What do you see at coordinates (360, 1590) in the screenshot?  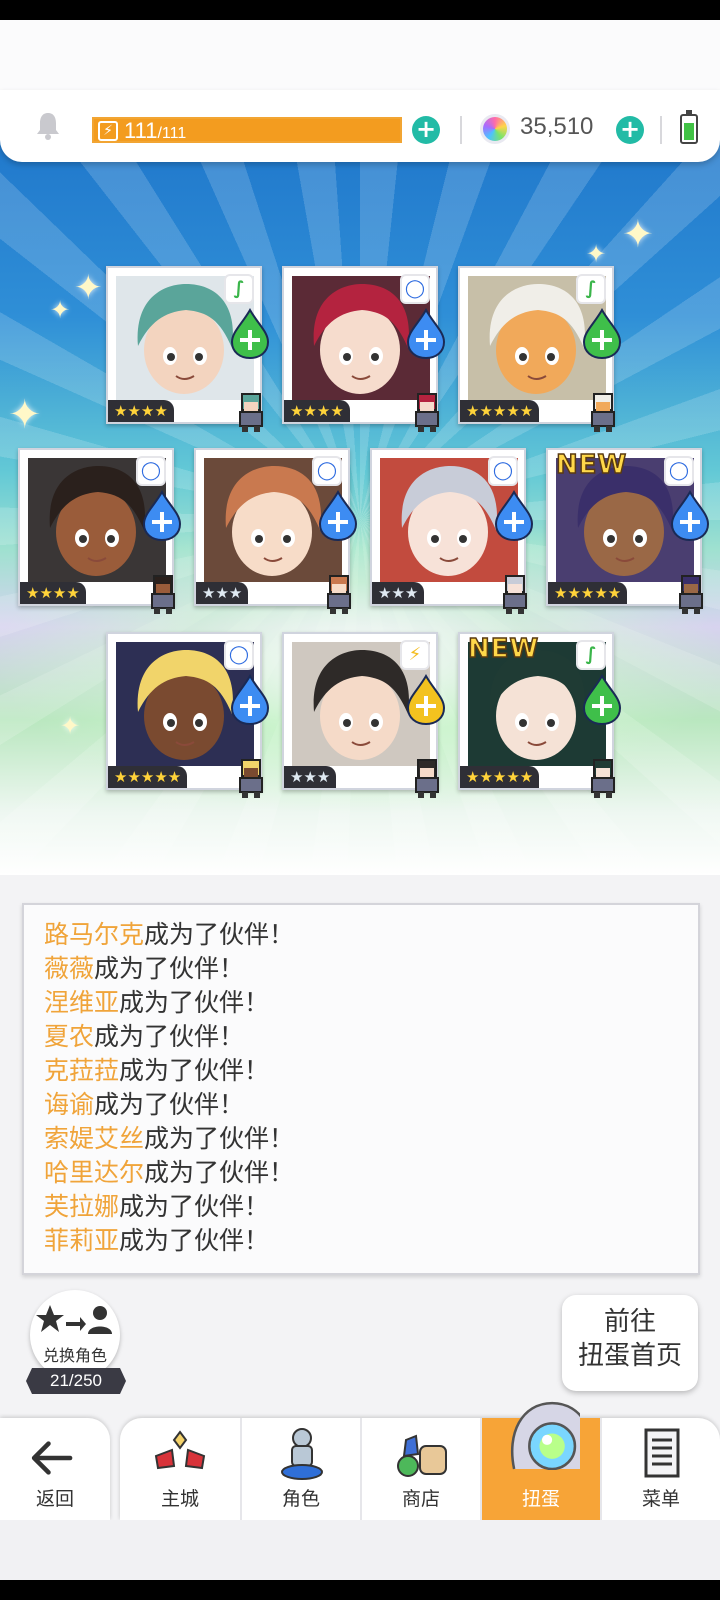 I see `system-nav-bar` at bounding box center [360, 1590].